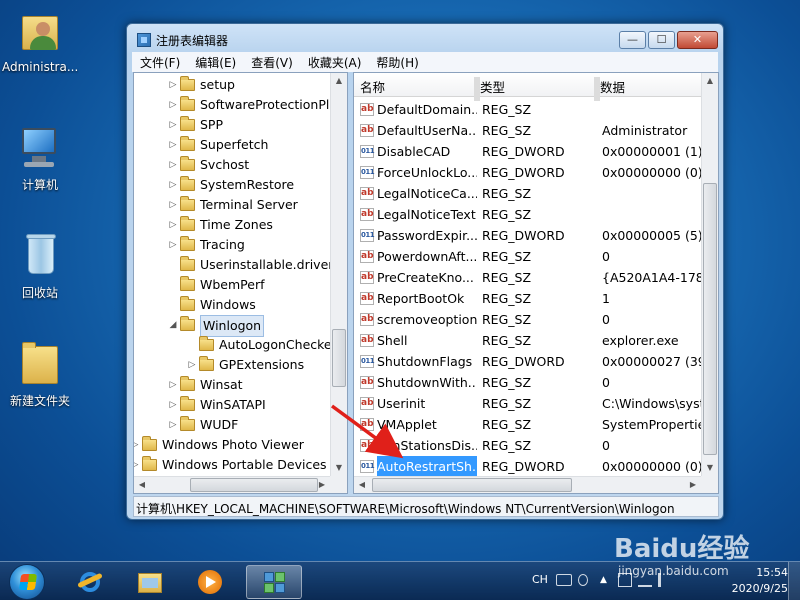 The width and height of the screenshot is (800, 600). I want to click on tree-hscroll-thumb, so click(254, 485).